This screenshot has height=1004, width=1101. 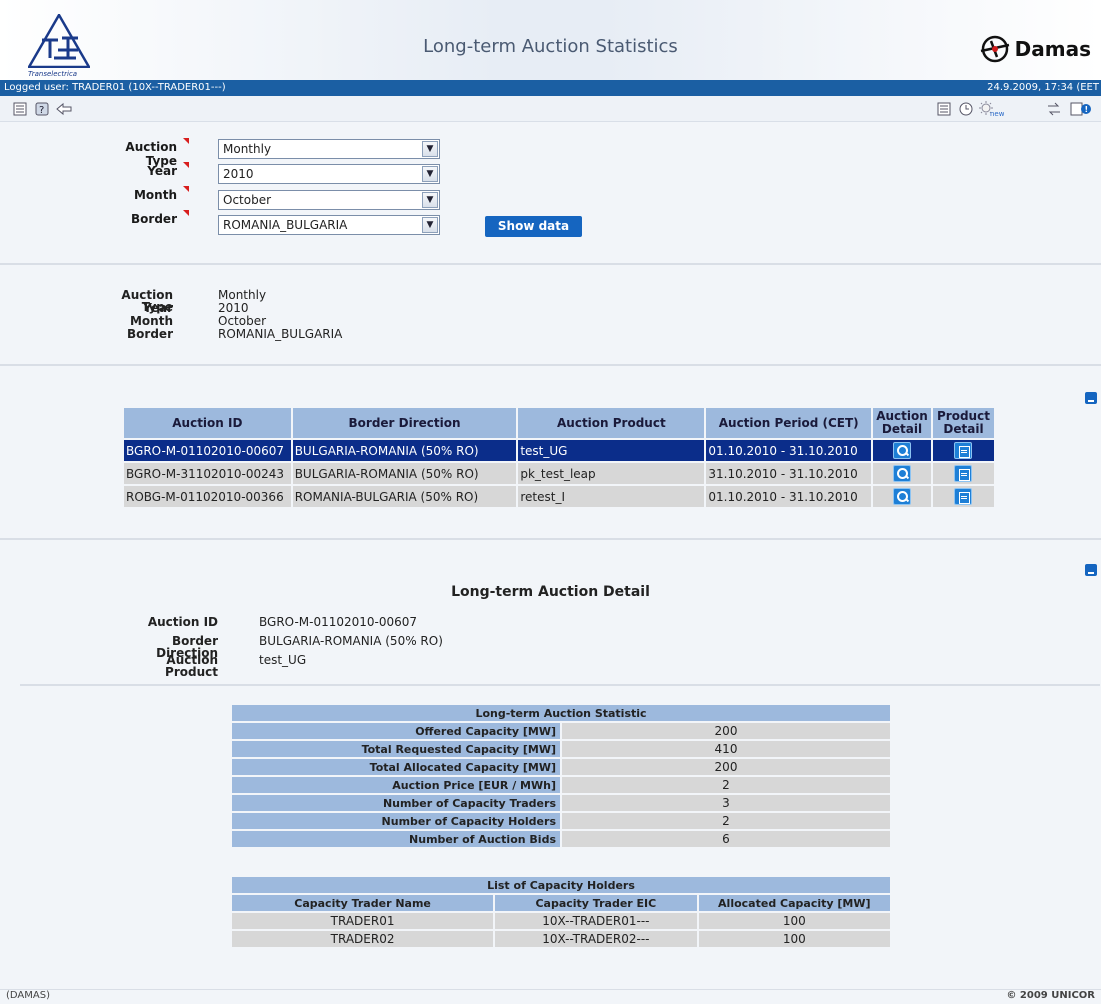 What do you see at coordinates (329, 149) in the screenshot?
I see `auction-type-select: Monthly ▼` at bounding box center [329, 149].